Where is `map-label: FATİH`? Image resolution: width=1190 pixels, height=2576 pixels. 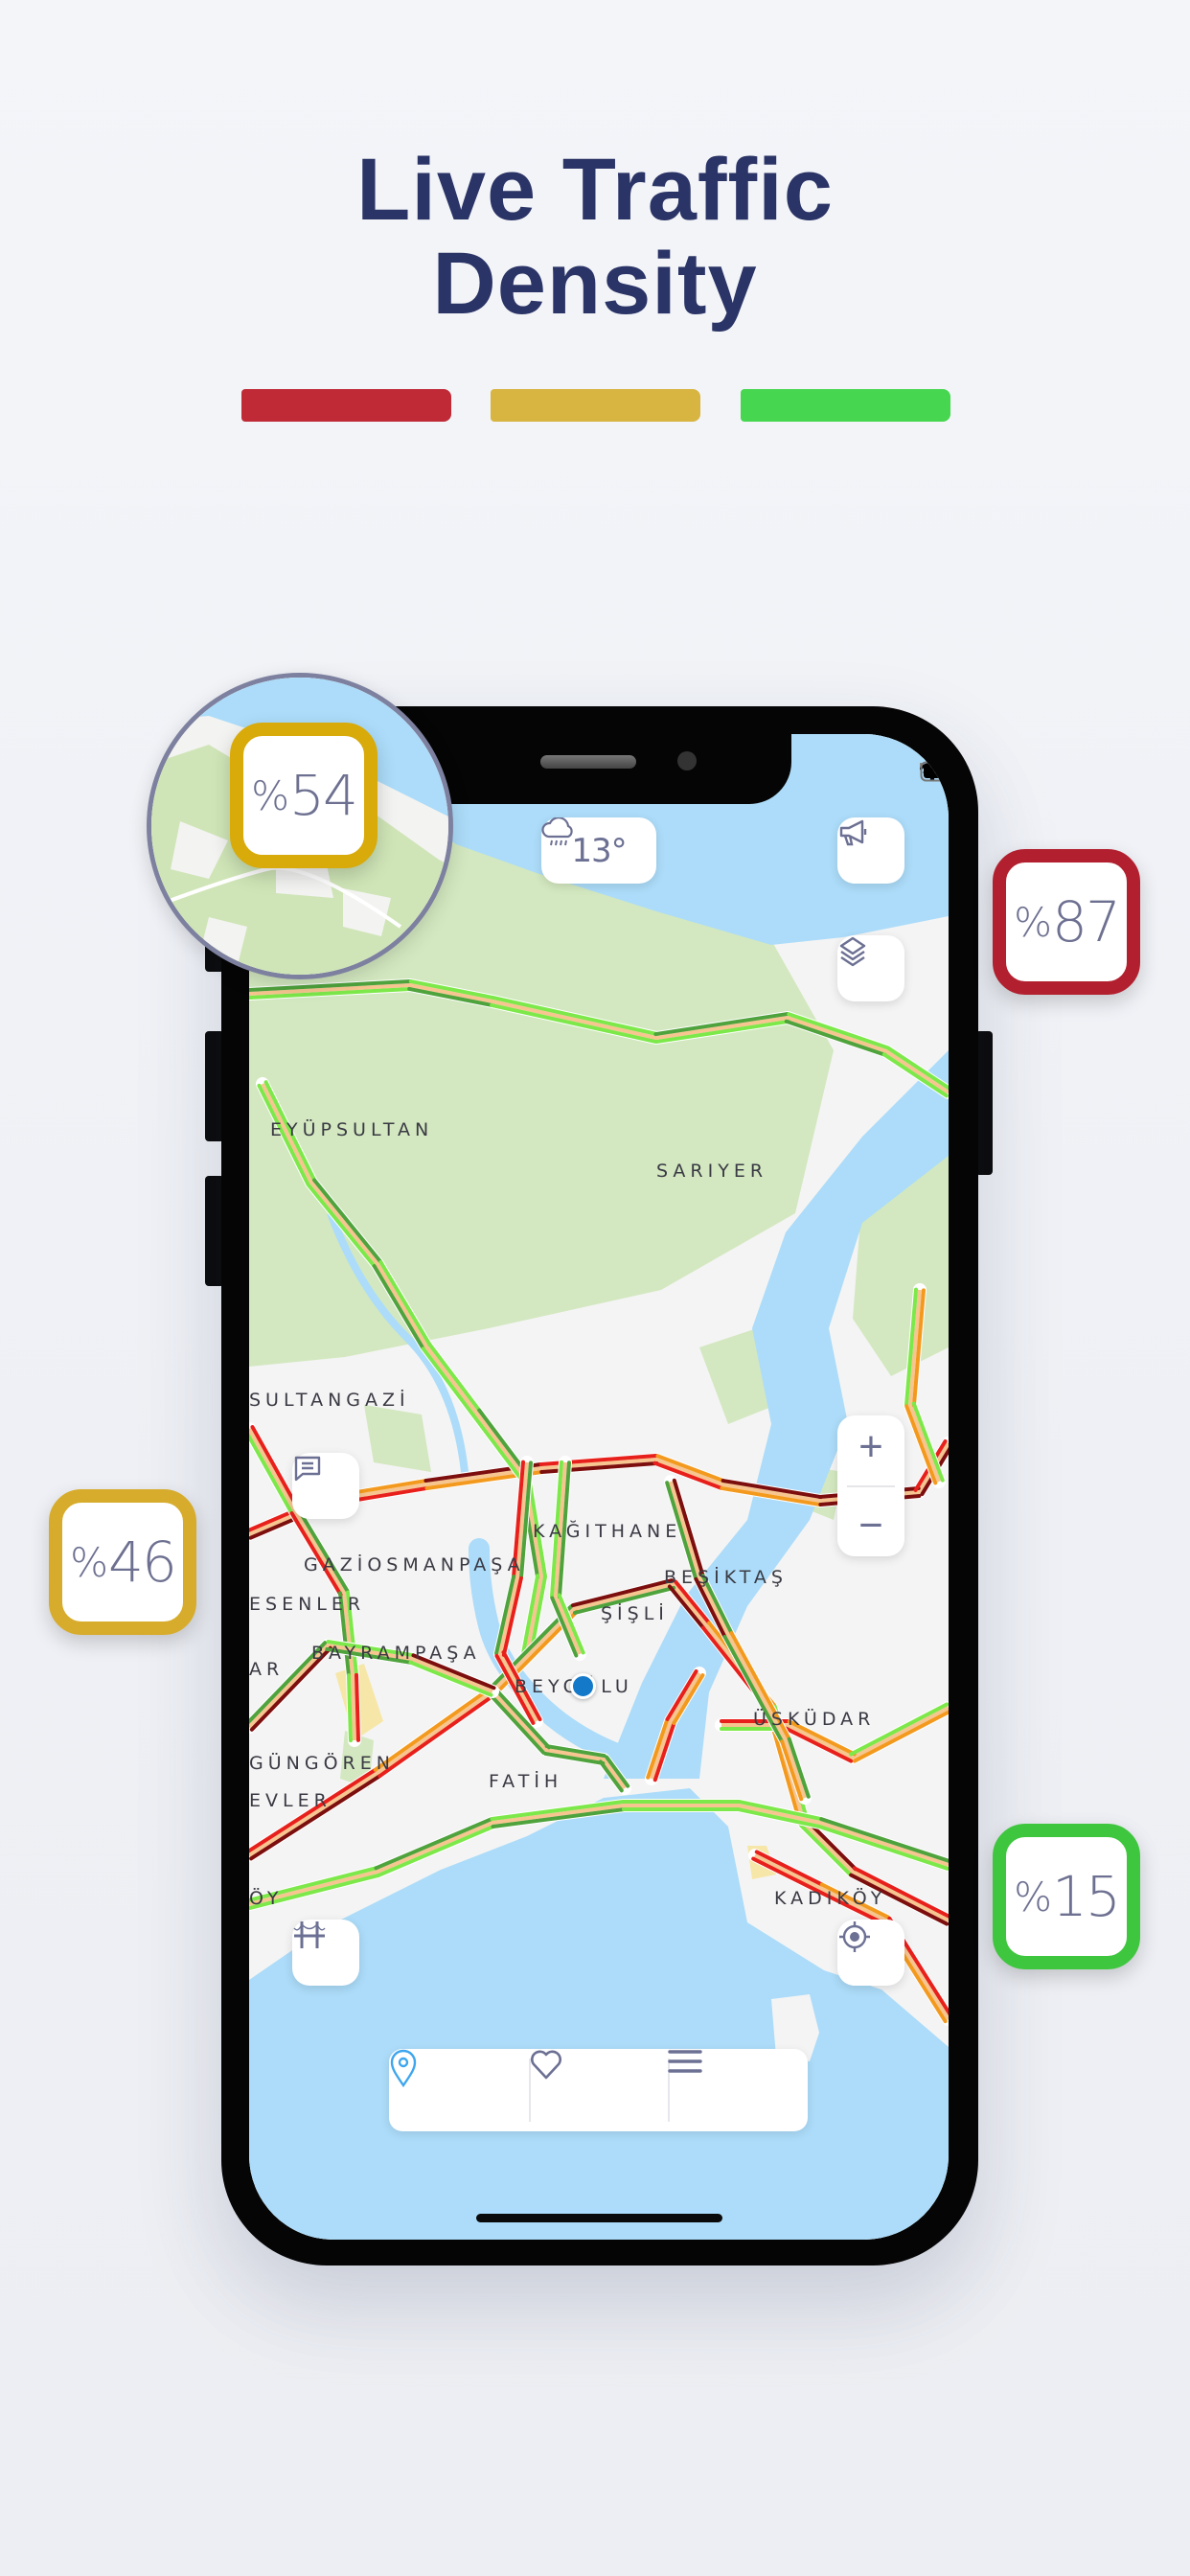 map-label: FATİH is located at coordinates (526, 1782).